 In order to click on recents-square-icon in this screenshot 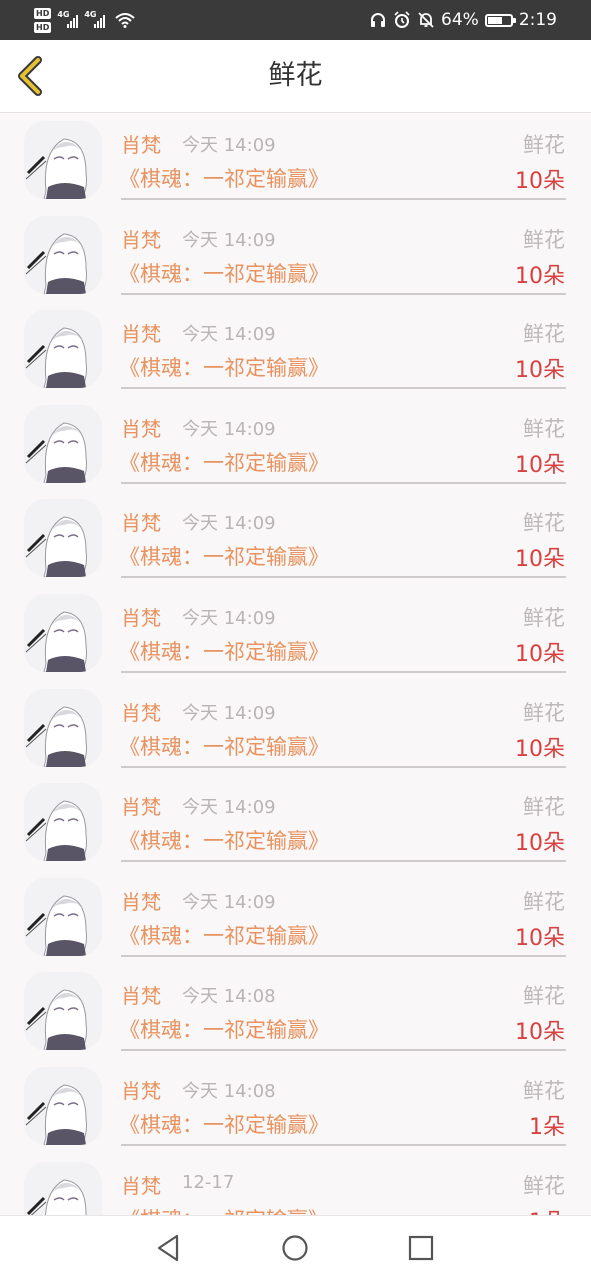, I will do `click(421, 1248)`.